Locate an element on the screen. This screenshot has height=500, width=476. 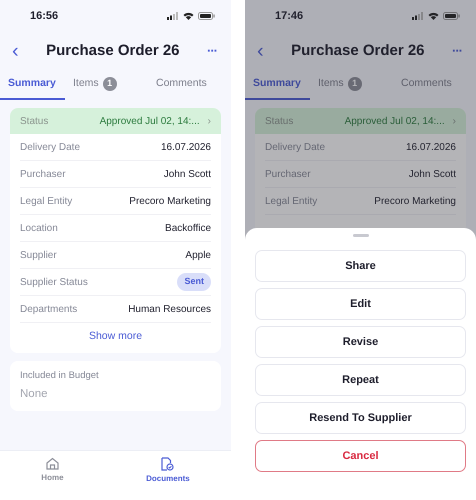
drag-handle is located at coordinates (360, 235).